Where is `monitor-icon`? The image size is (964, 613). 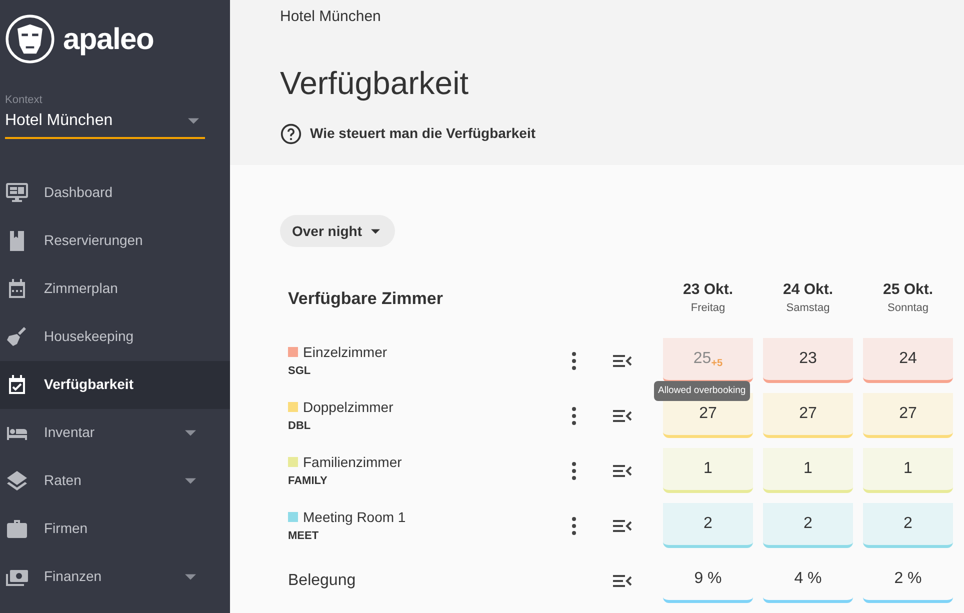 monitor-icon is located at coordinates (17, 192).